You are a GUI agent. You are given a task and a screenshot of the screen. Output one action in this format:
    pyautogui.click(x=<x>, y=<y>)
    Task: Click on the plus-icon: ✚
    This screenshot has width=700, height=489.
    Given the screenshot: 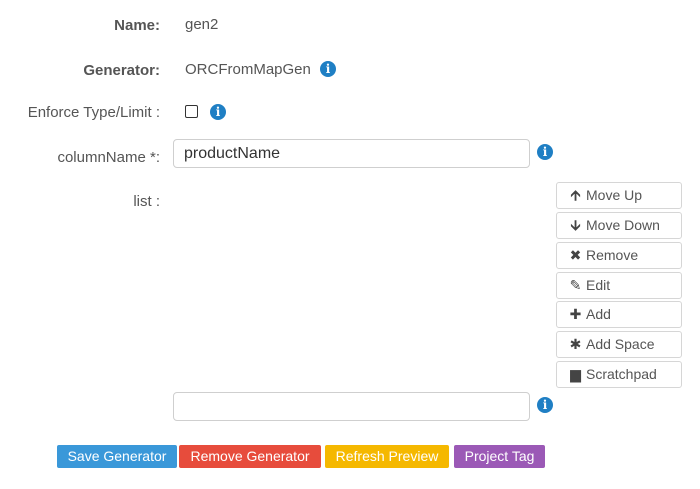 What is the action you would take?
    pyautogui.click(x=575, y=314)
    